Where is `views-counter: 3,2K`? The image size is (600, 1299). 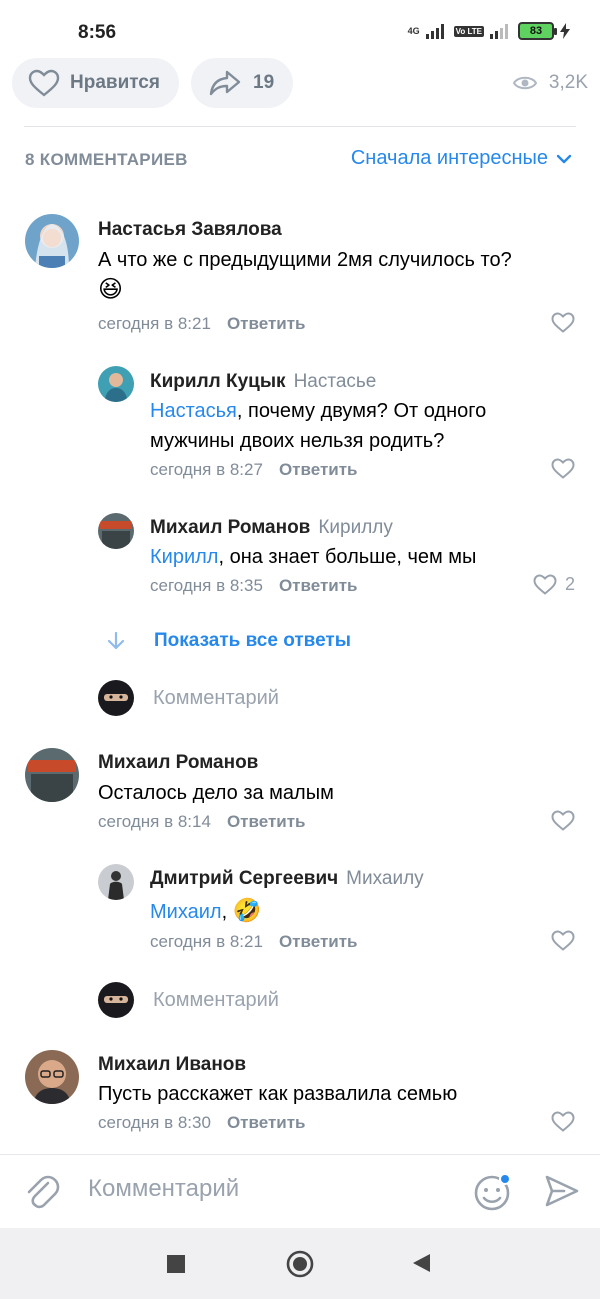 views-counter: 3,2K is located at coordinates (550, 83).